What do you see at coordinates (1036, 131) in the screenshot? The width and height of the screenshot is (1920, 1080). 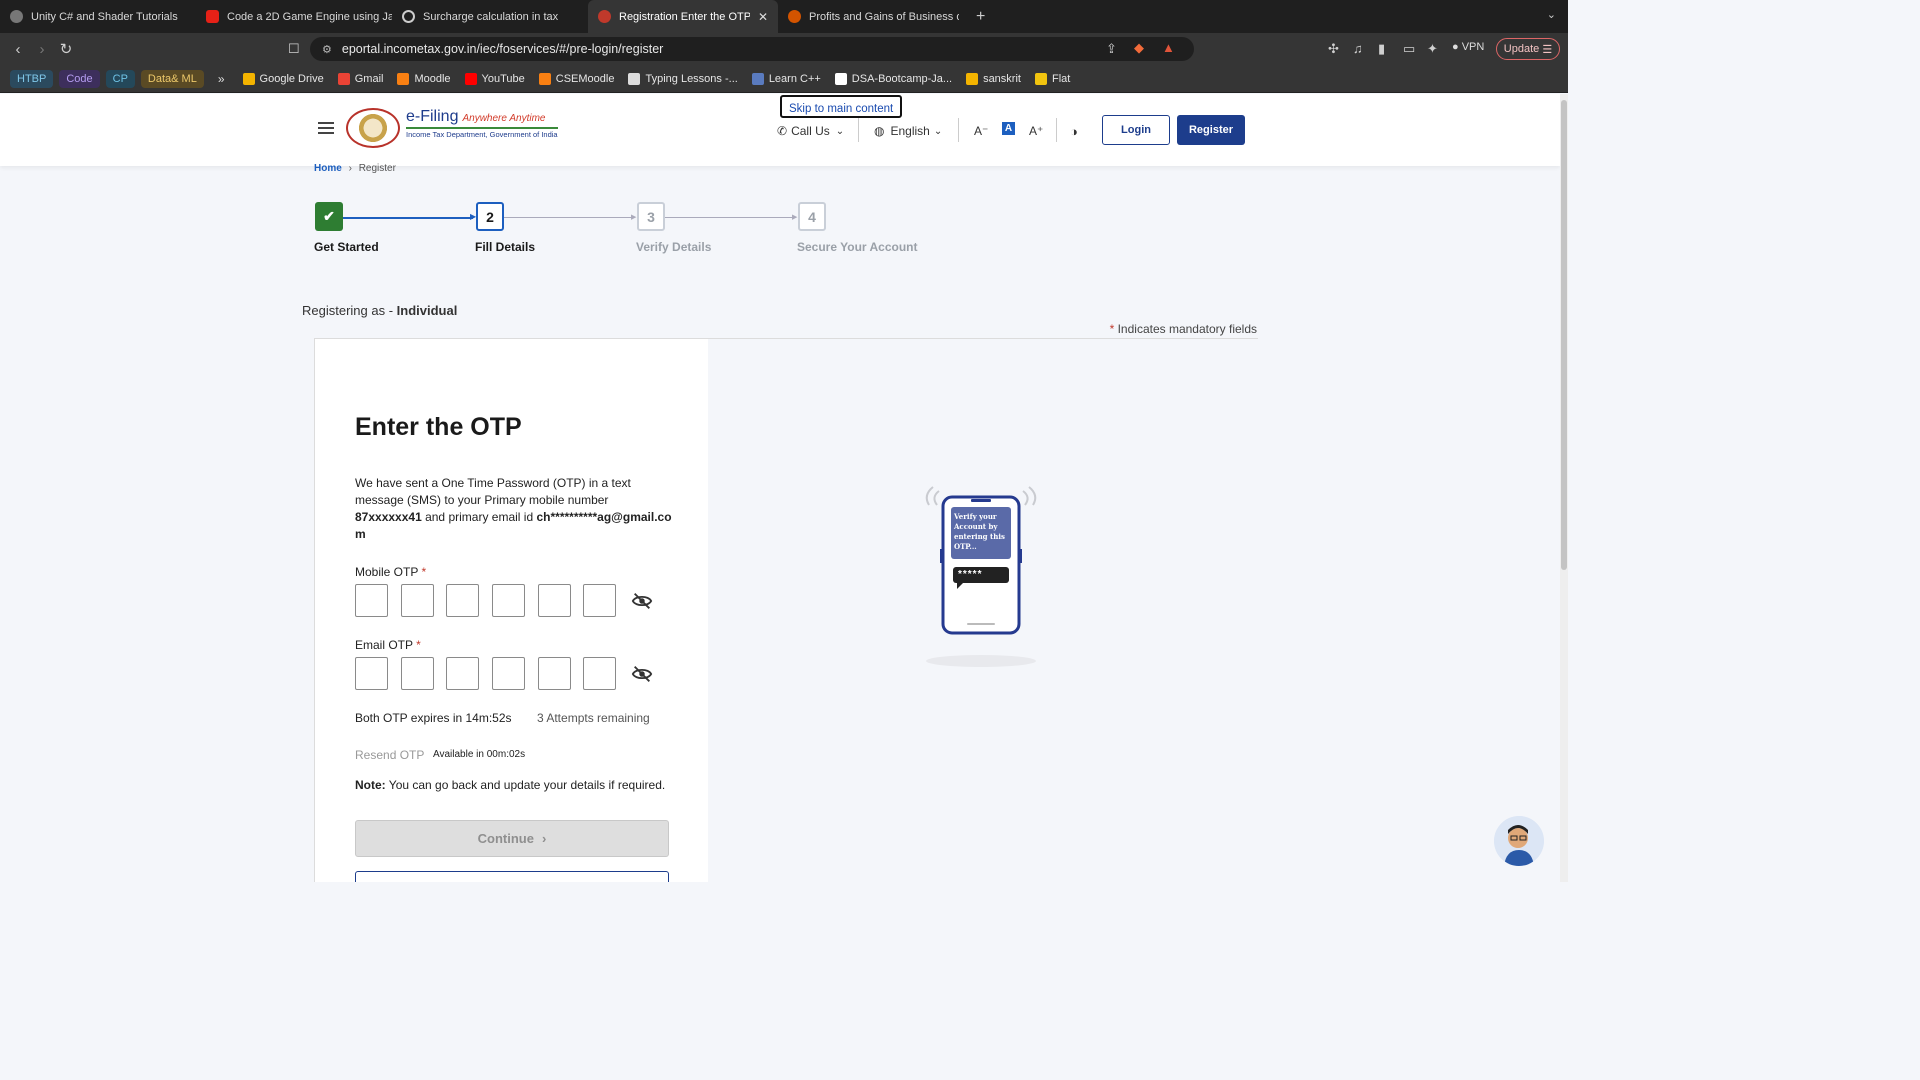 I see `increase-font-icon: A⁺` at bounding box center [1036, 131].